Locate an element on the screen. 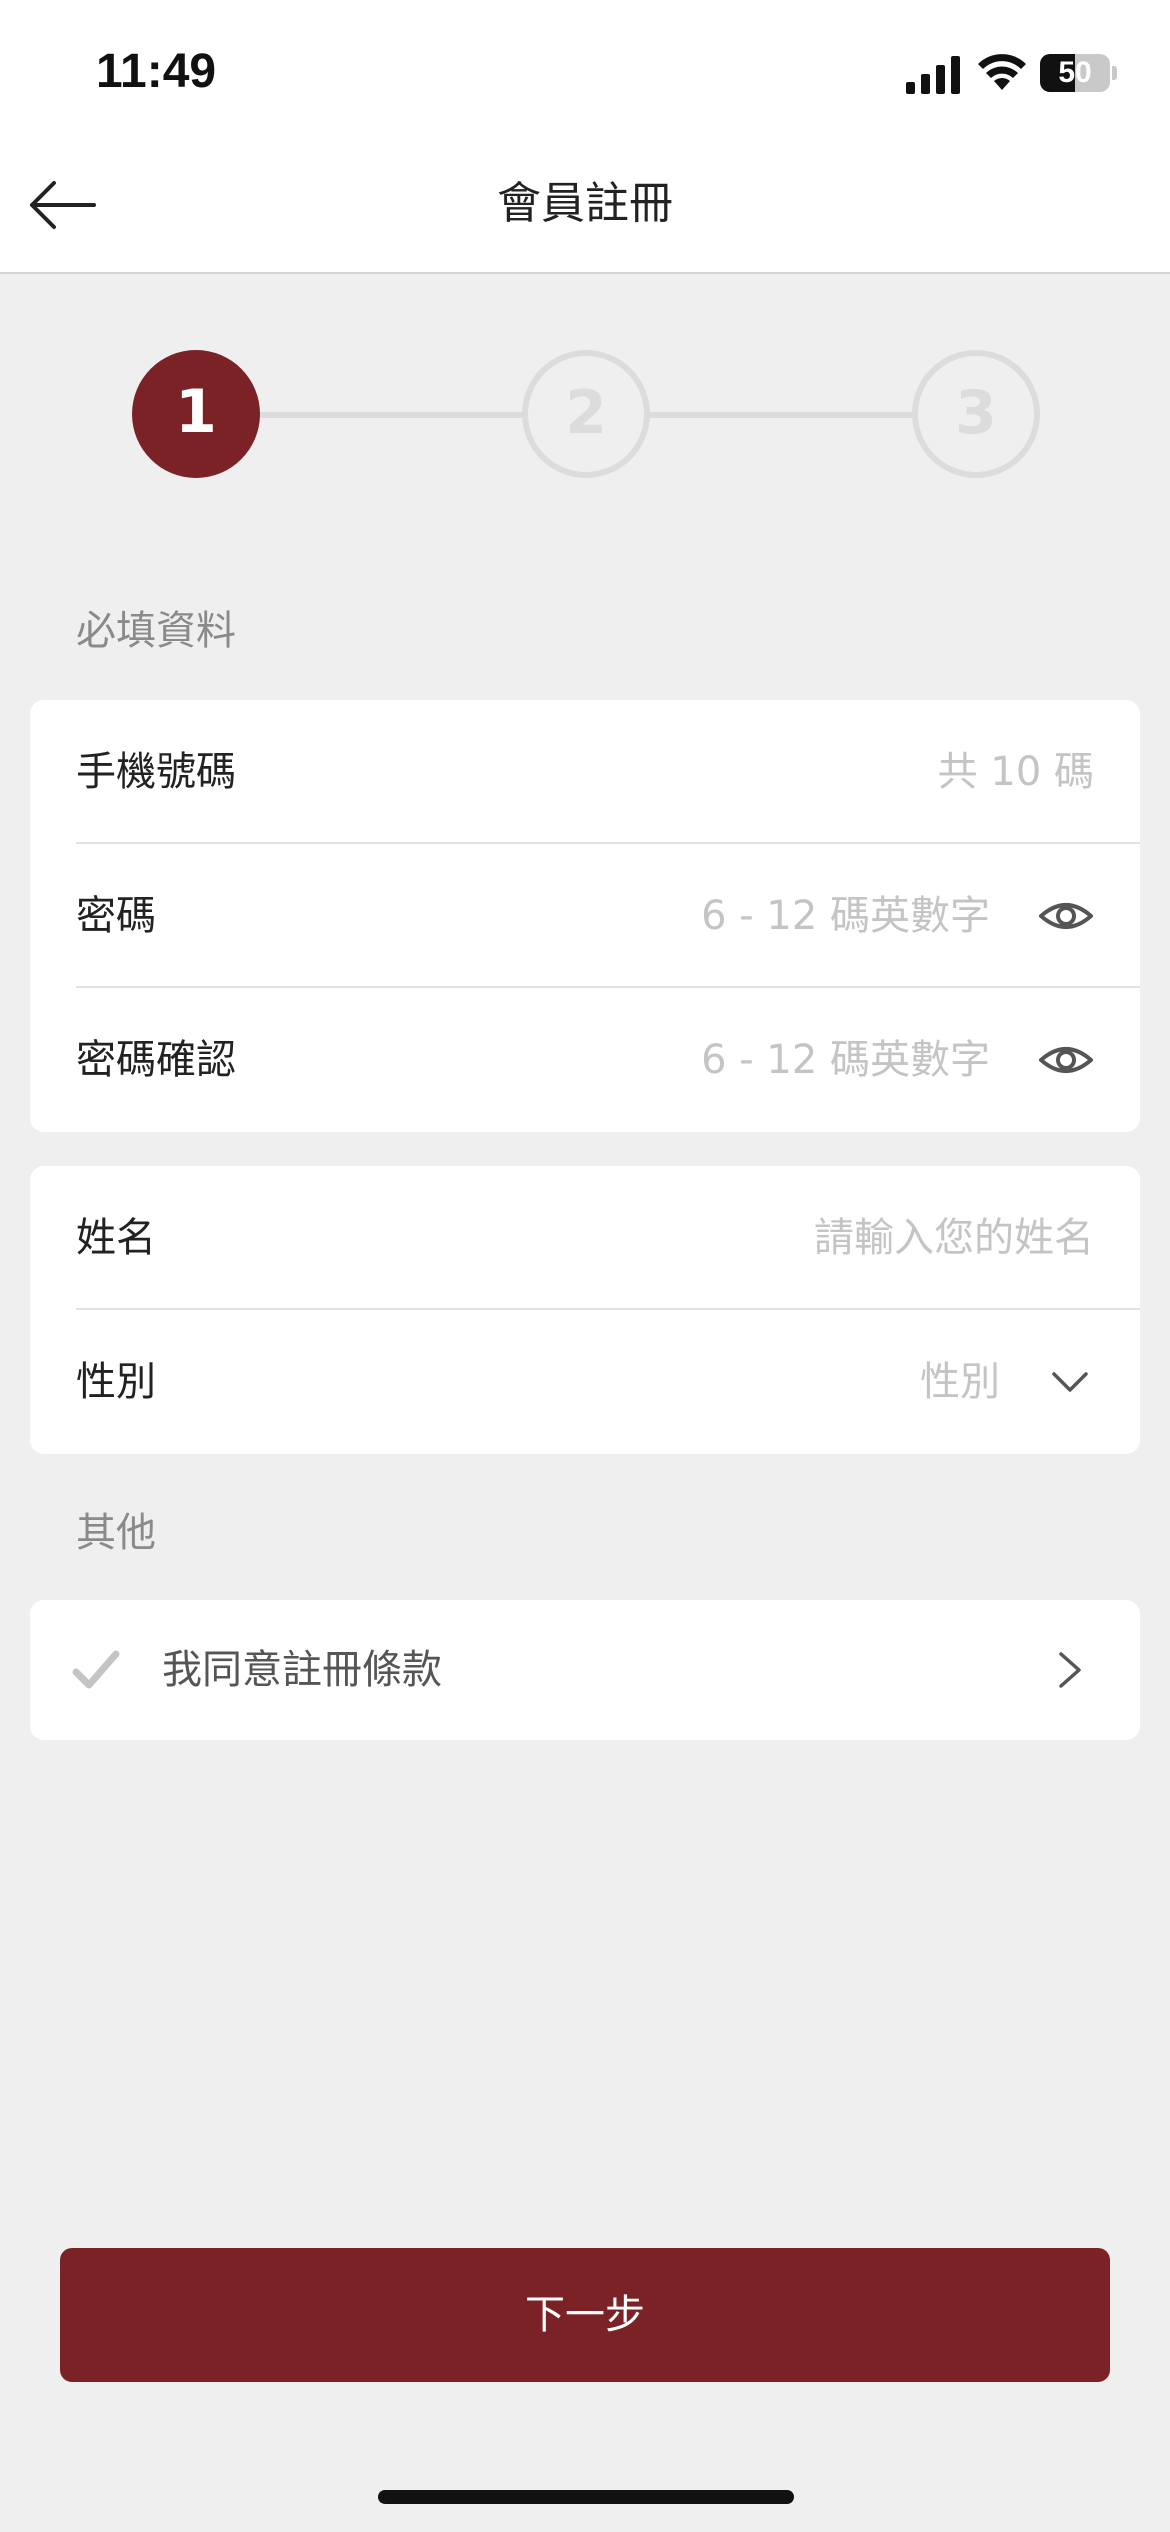  chevron-right-icon is located at coordinates (1070, 1670).